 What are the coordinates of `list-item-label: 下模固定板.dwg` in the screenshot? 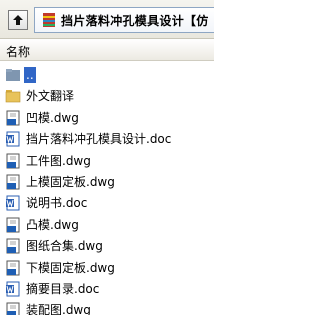 It's located at (70, 267).